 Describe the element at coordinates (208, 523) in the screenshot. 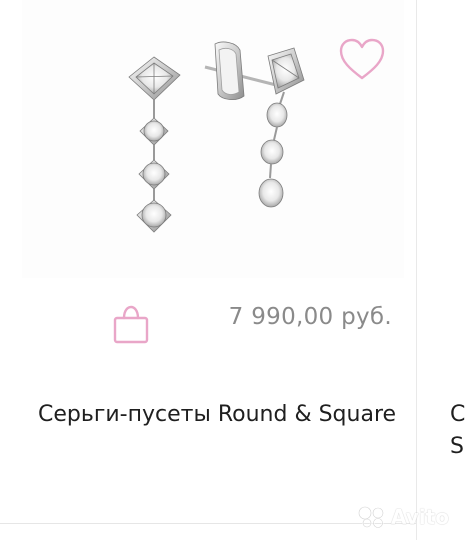

I see `card-bottom-border` at that location.